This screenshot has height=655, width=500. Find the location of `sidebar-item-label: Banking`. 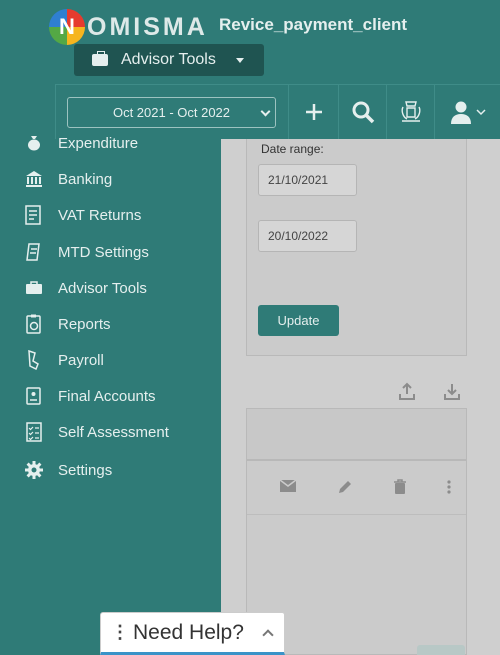

sidebar-item-label: Banking is located at coordinates (85, 179).